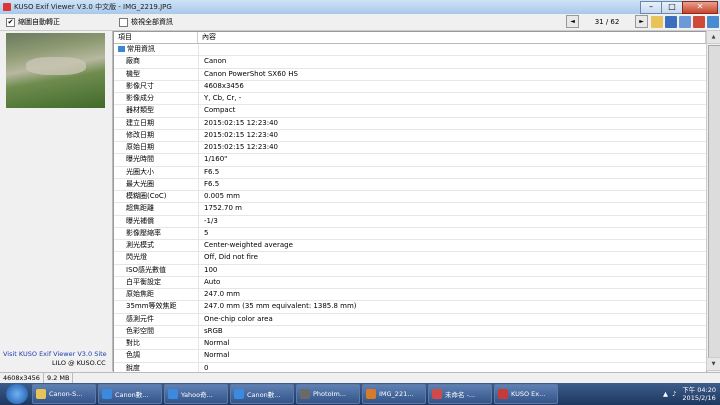  Describe the element at coordinates (410, 160) in the screenshot. I see `table-row: 曝光時間 1/160"` at that location.